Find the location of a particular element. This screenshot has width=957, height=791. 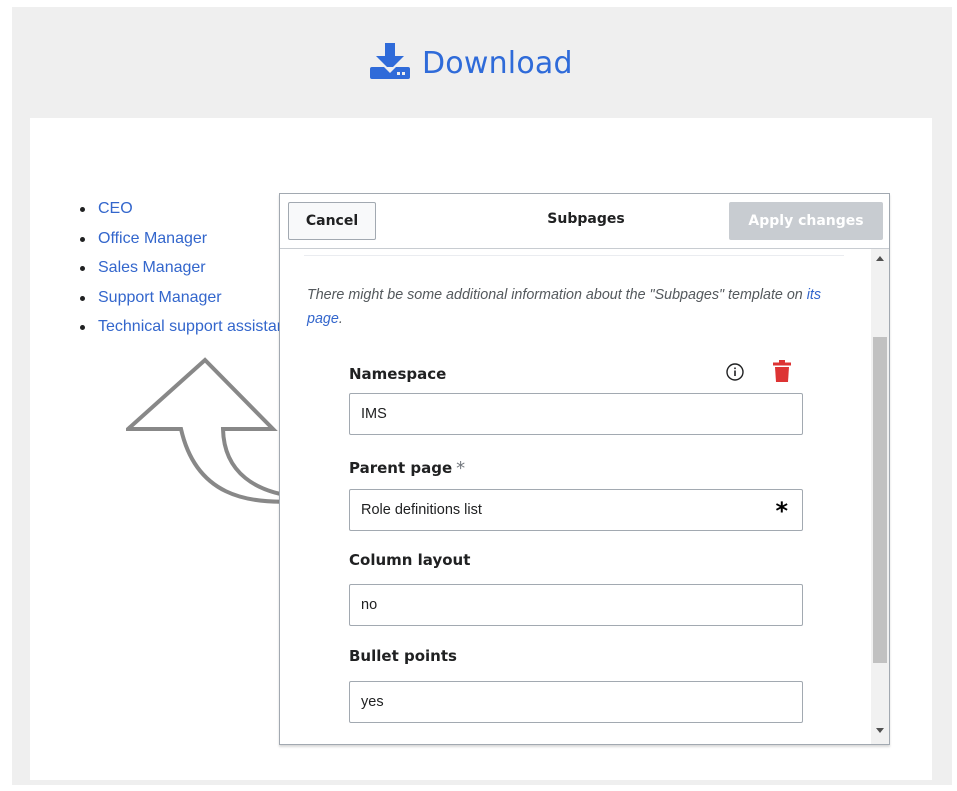

divider is located at coordinates (574, 255).